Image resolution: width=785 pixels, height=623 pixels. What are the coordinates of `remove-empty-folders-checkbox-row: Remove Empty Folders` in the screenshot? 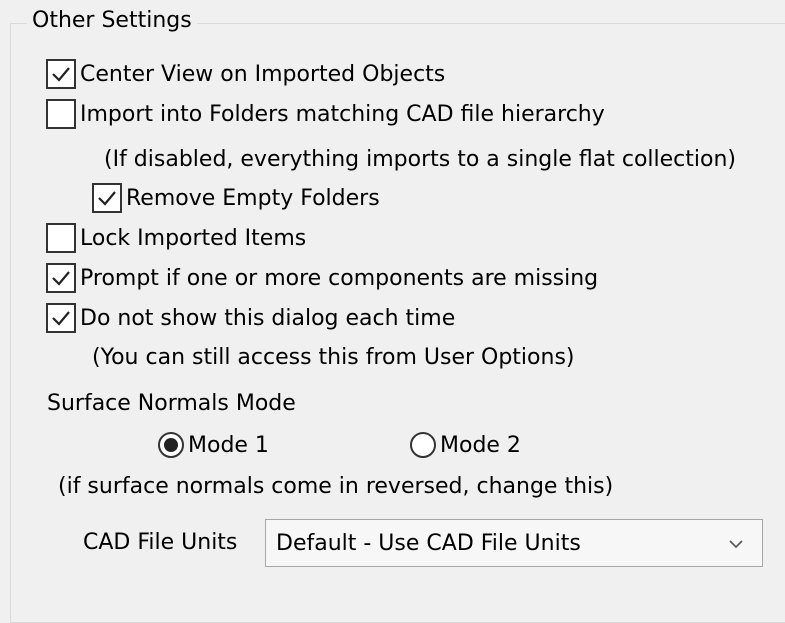 It's located at (236, 198).